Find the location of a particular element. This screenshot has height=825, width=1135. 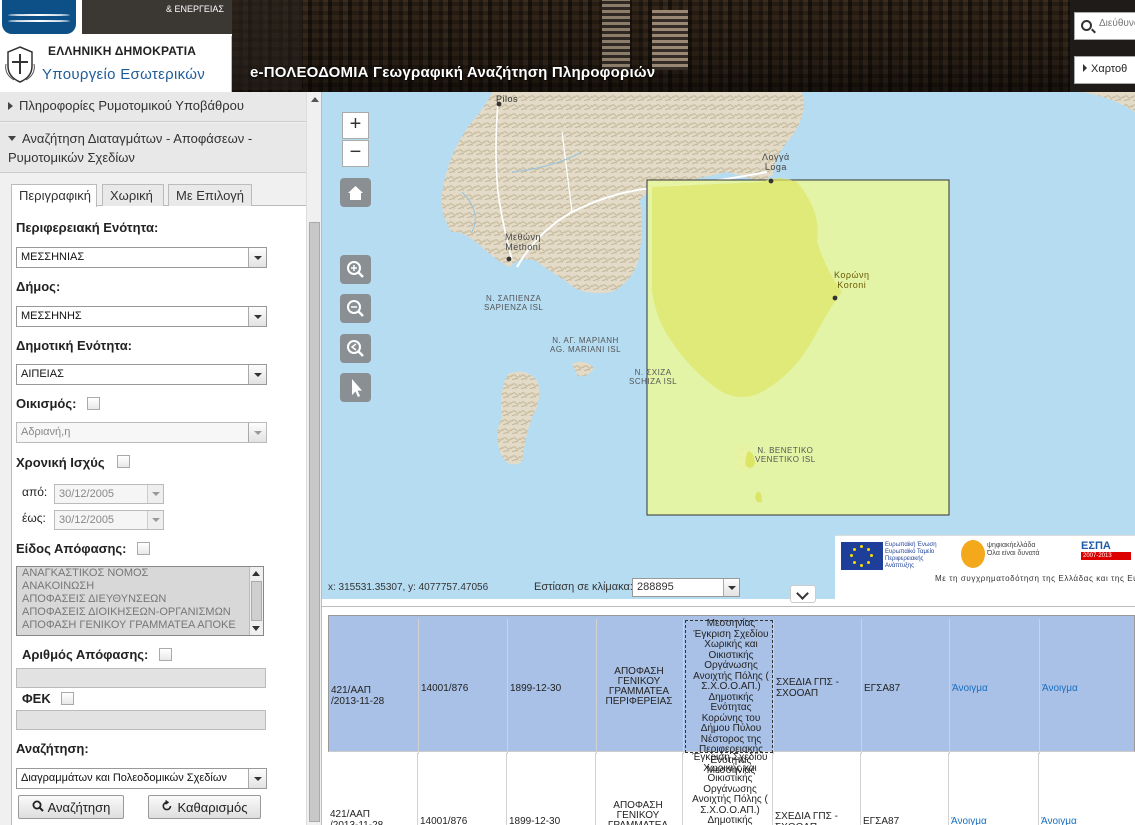

from-date-select: 30/12/2005 is located at coordinates (109, 494).